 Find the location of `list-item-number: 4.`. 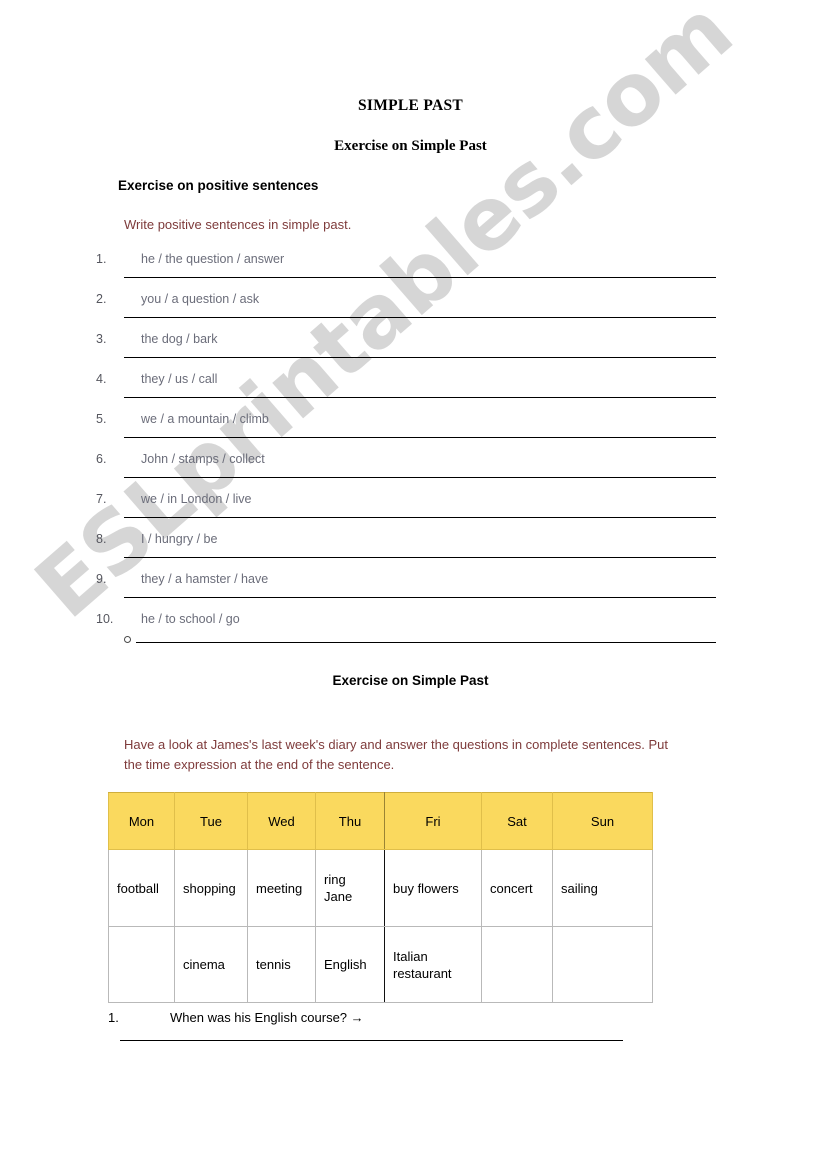

list-item-number: 4. is located at coordinates (101, 379).